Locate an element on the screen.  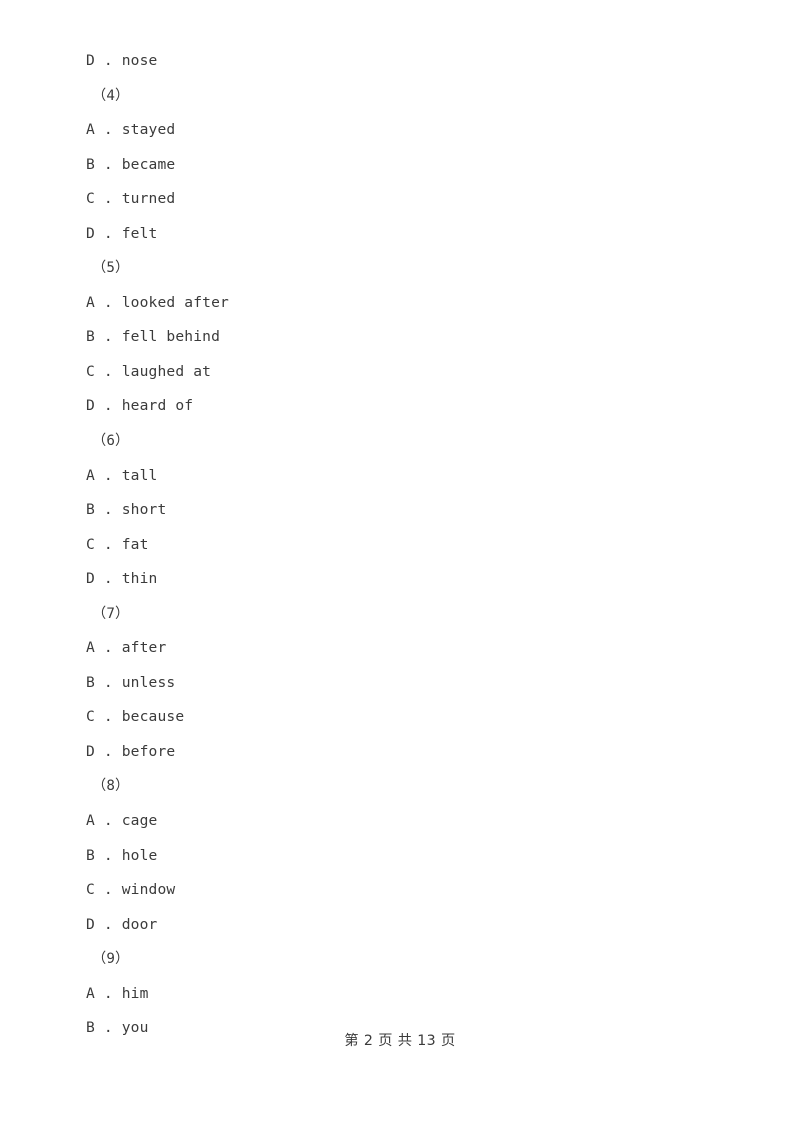
question-number: （5） is located at coordinates (111, 268).